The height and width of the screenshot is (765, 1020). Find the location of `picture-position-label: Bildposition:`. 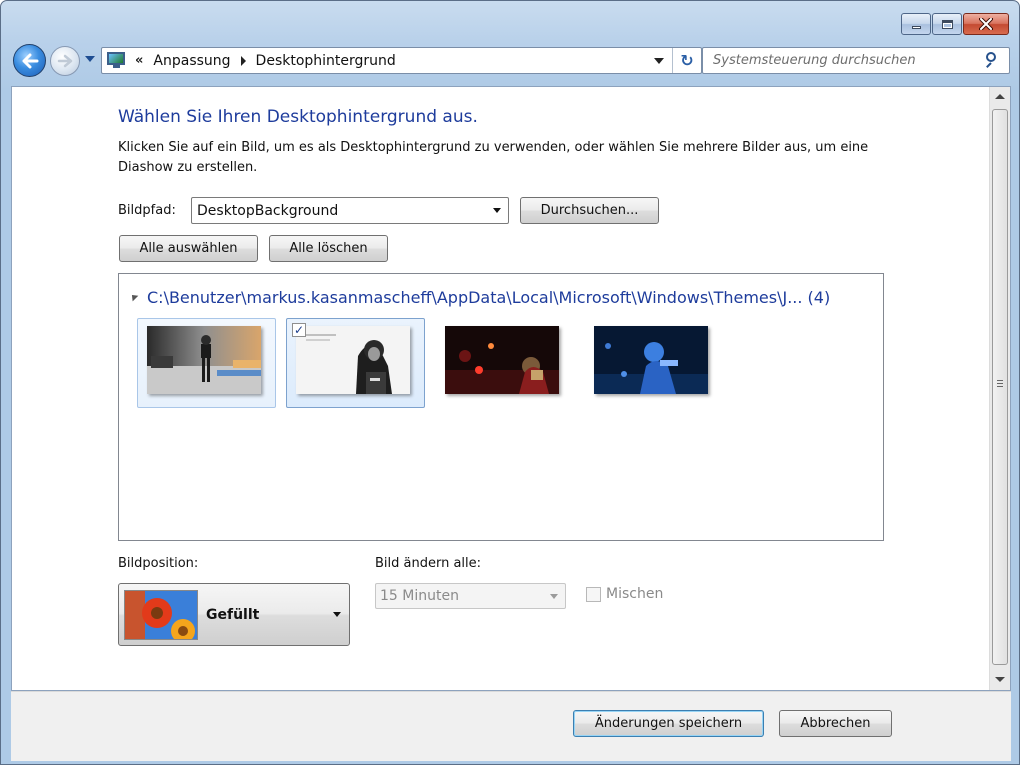

picture-position-label: Bildposition: is located at coordinates (158, 563).